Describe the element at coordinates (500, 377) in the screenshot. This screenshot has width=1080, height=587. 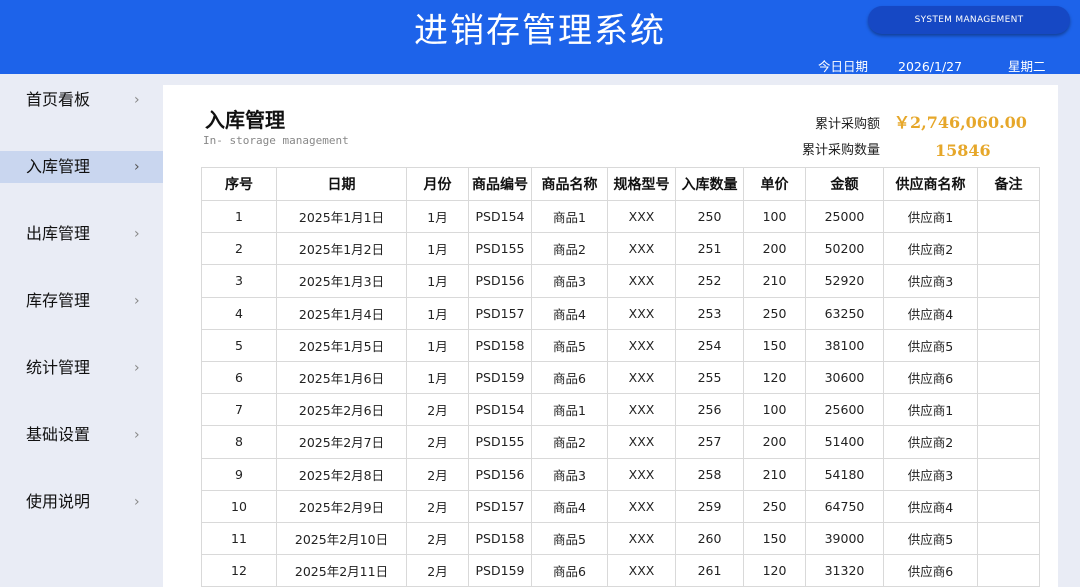
I see `cell-product-code: PSD159` at that location.